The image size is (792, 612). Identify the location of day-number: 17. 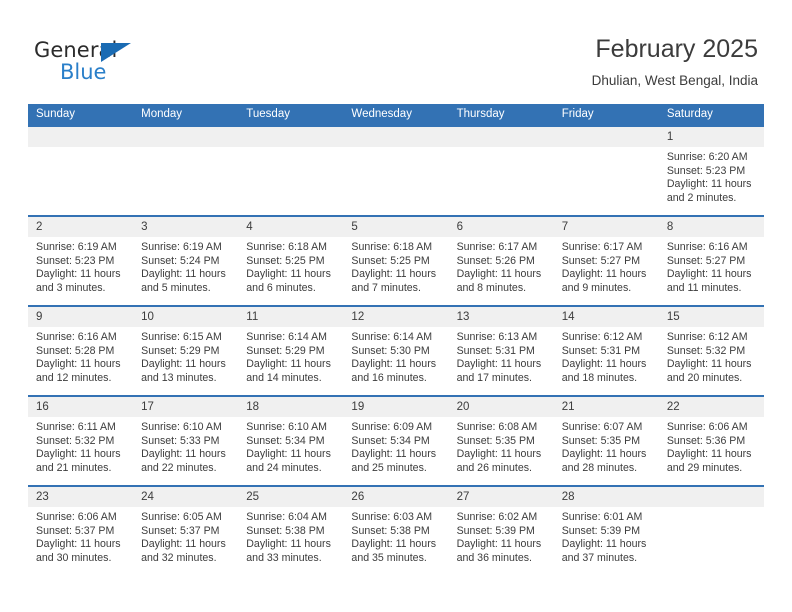
(185, 407).